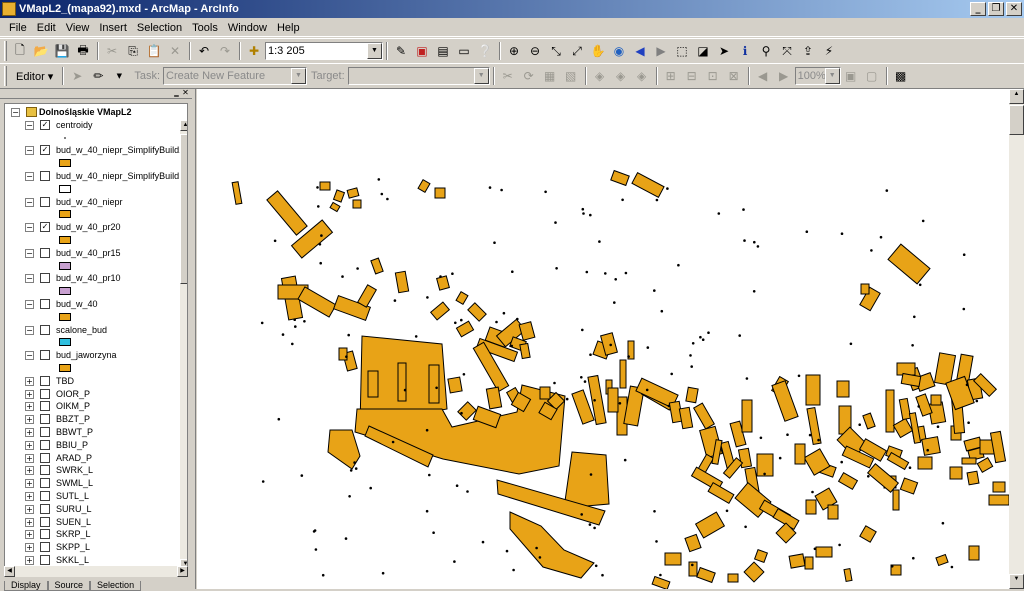 This screenshot has height=591, width=1024. I want to click on fixed-zoom-in-icon: ⤡, so click(556, 51).